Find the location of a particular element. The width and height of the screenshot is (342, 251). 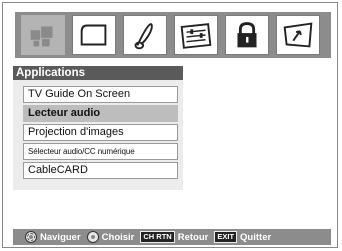

tab-applications is located at coordinates (43, 35).